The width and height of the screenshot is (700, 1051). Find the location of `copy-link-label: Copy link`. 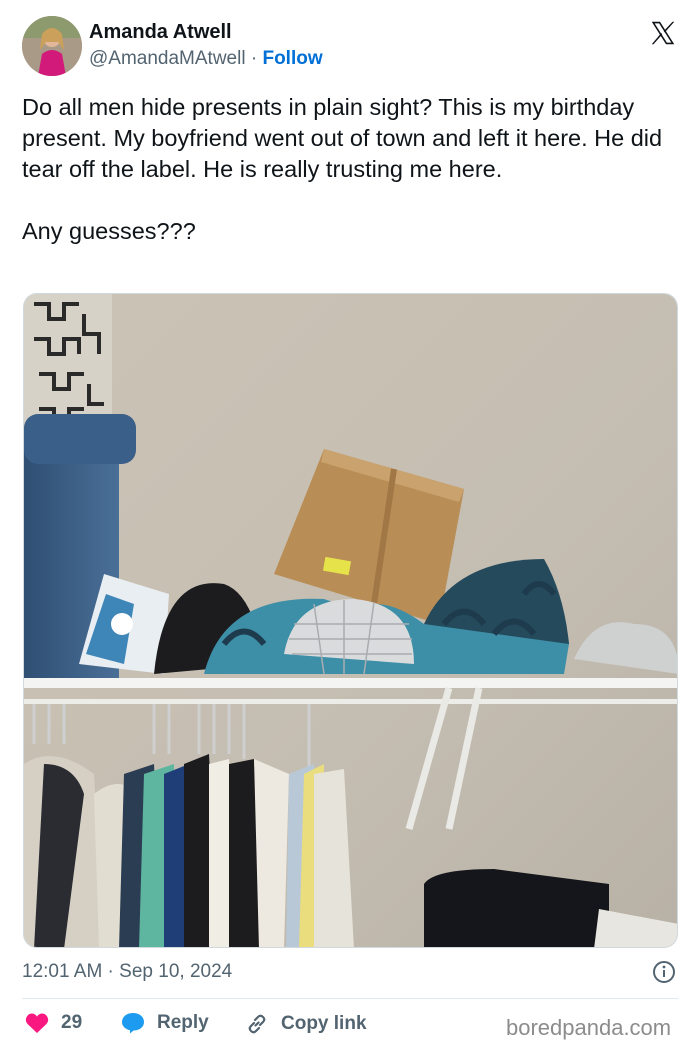

copy-link-label: Copy link is located at coordinates (324, 1023).